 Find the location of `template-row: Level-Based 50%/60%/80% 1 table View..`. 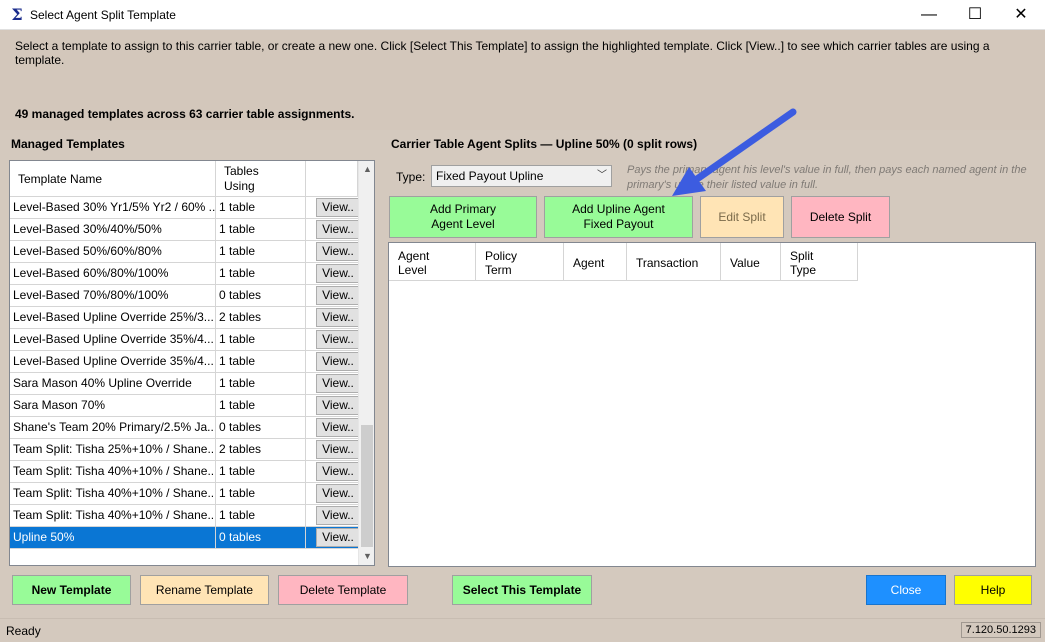

template-row: Level-Based 50%/60%/80% 1 table View.. is located at coordinates (185, 252).